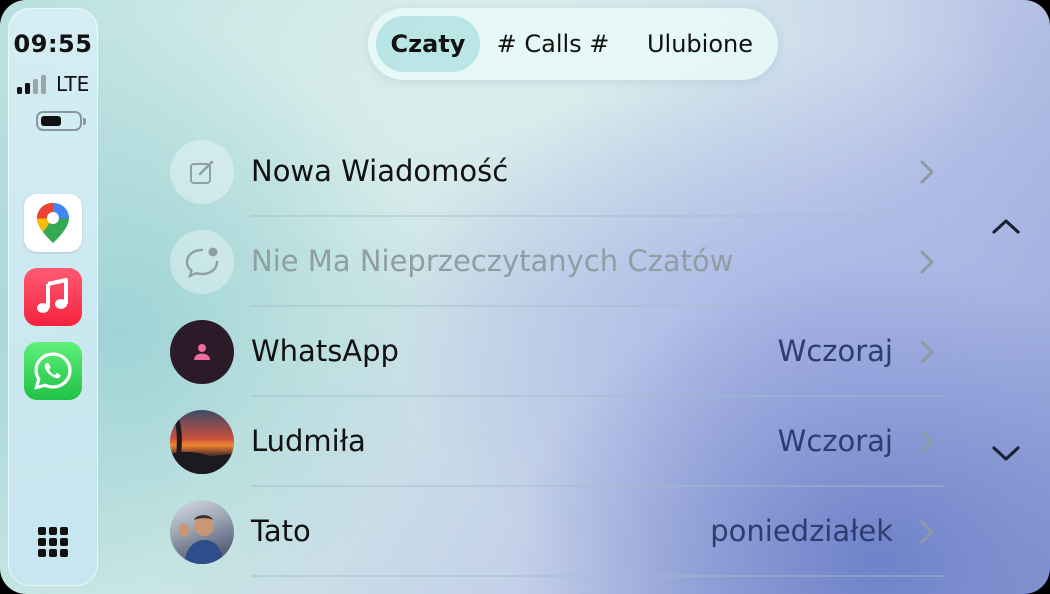  I want to click on chat-bubble-icon, so click(202, 262).